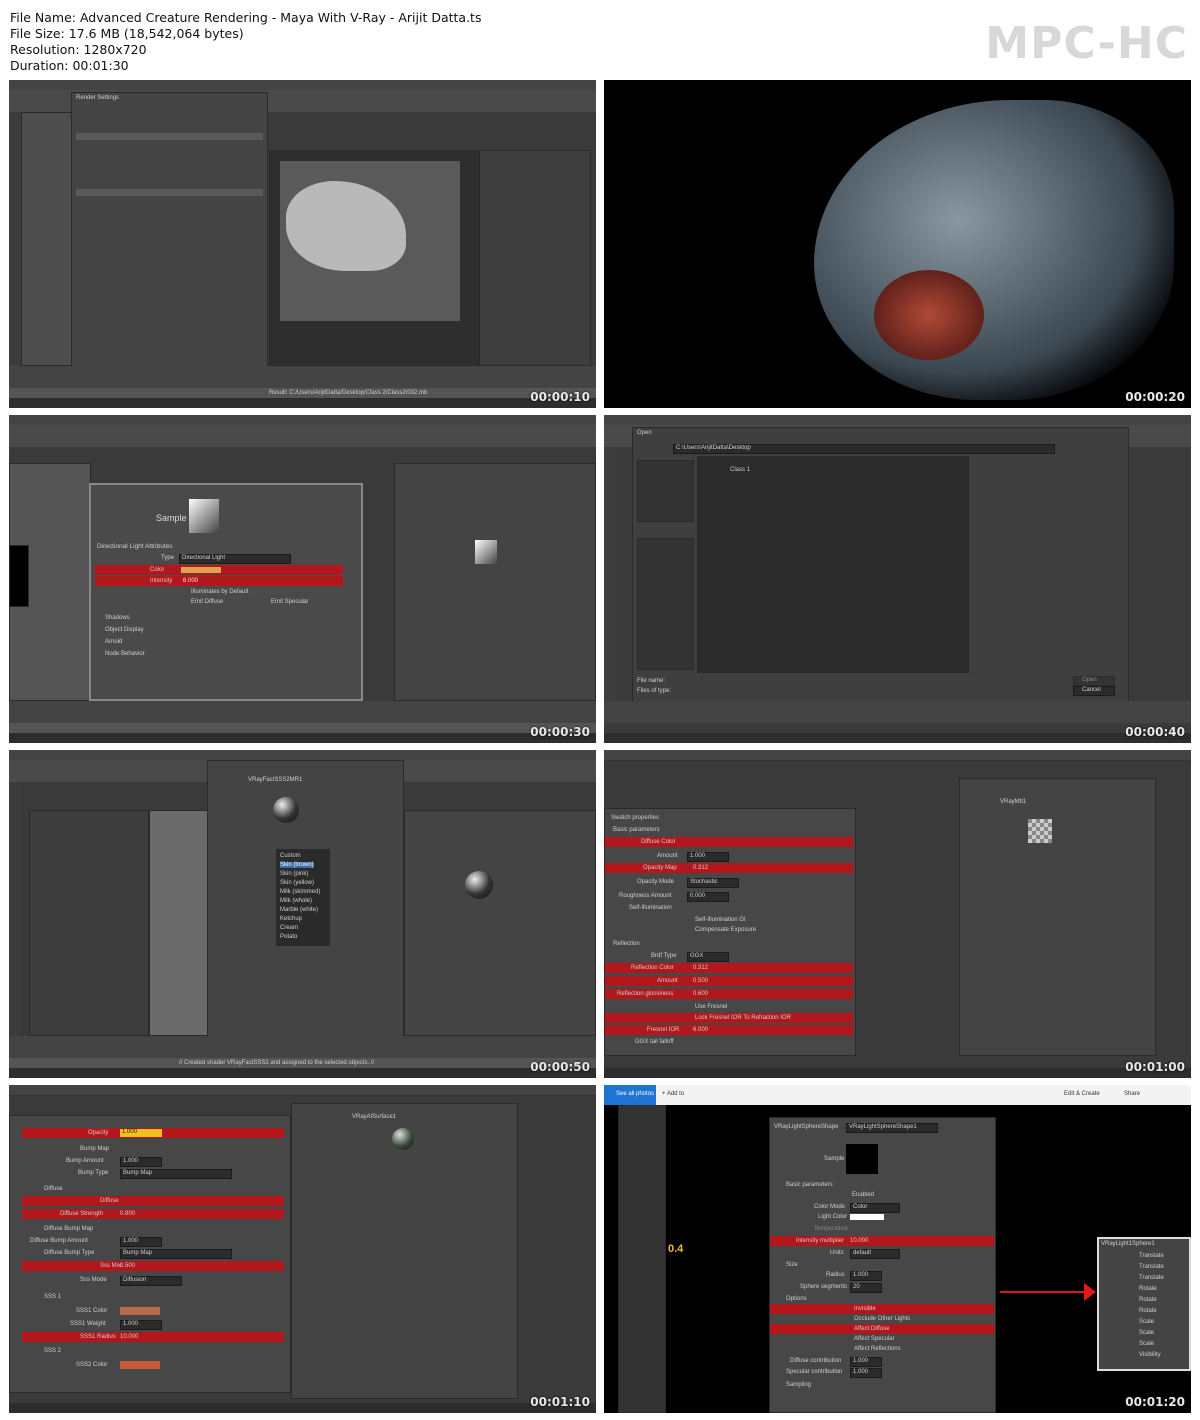 Image resolution: width=1200 pixels, height=1420 pixels. What do you see at coordinates (140, 1365) in the screenshot?
I see `sss2-color-swatch` at bounding box center [140, 1365].